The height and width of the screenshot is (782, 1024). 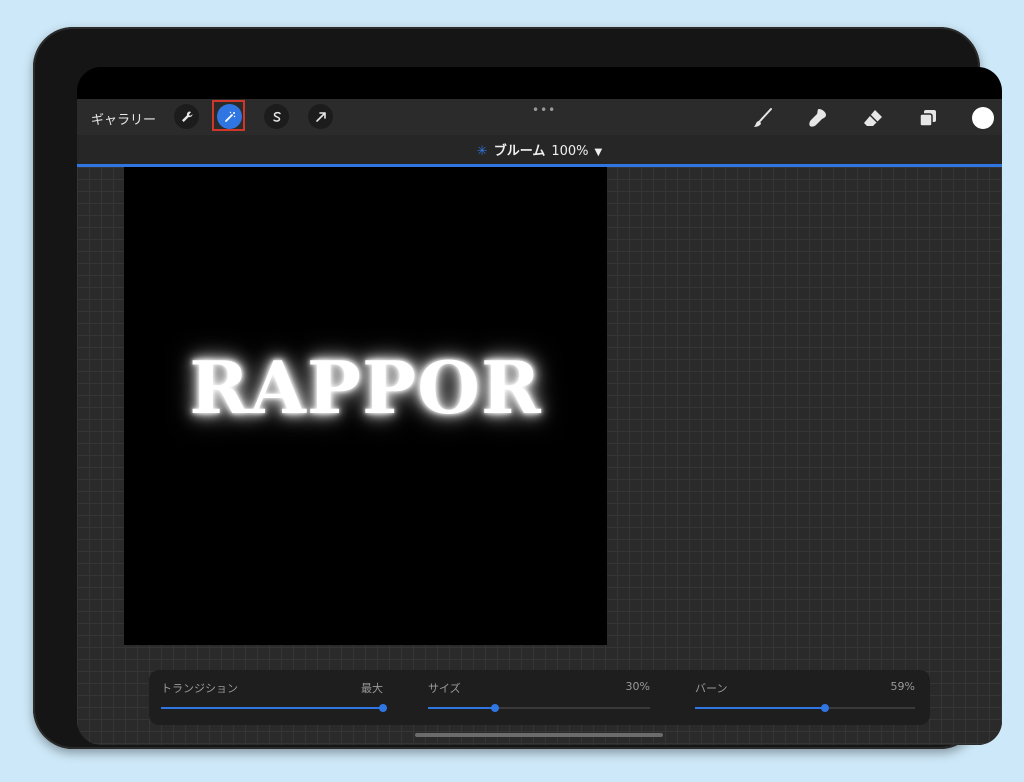 I want to click on color-picker-swatch, so click(x=983, y=118).